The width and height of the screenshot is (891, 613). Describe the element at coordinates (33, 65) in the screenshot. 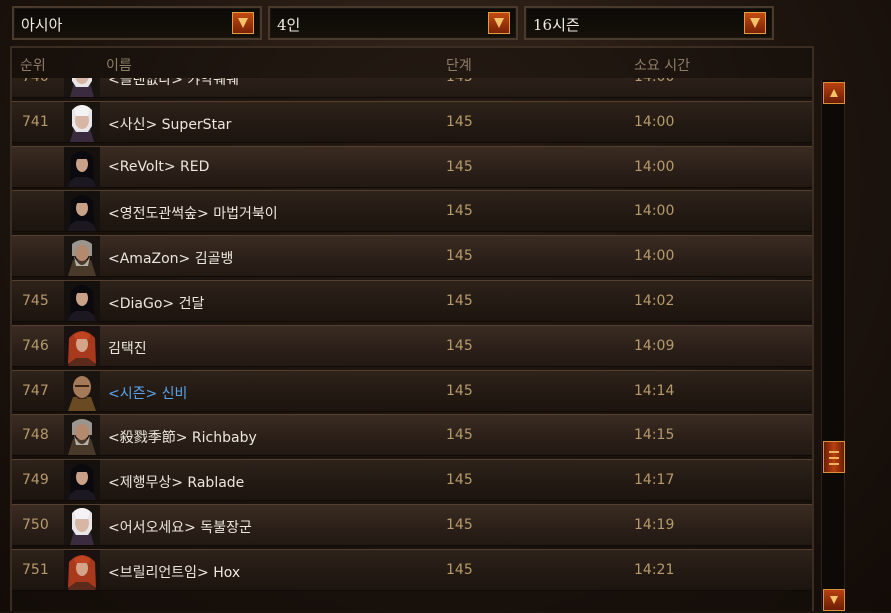

I see `header-rank: 순위` at that location.